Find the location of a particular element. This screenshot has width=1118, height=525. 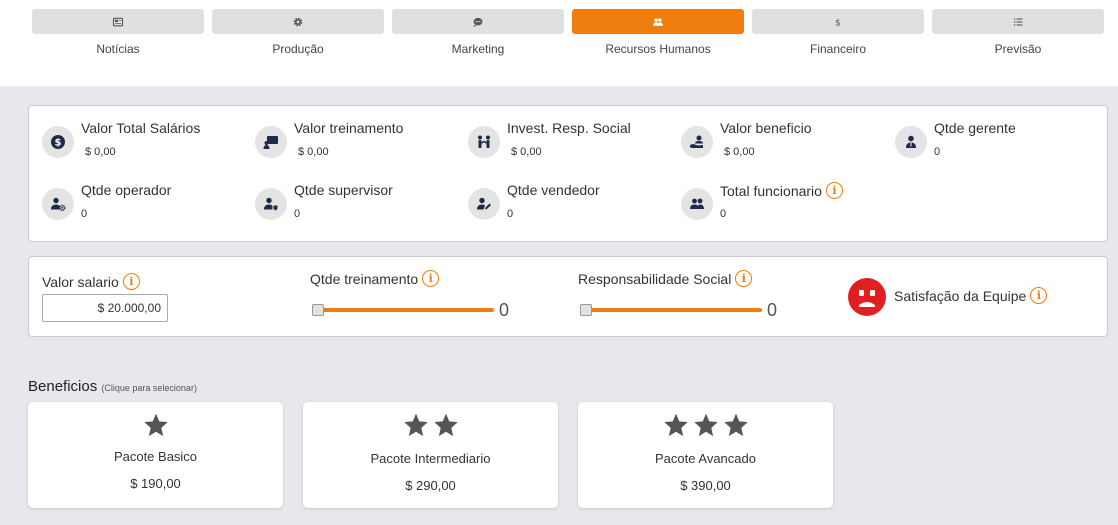

training-slider is located at coordinates (403, 310).